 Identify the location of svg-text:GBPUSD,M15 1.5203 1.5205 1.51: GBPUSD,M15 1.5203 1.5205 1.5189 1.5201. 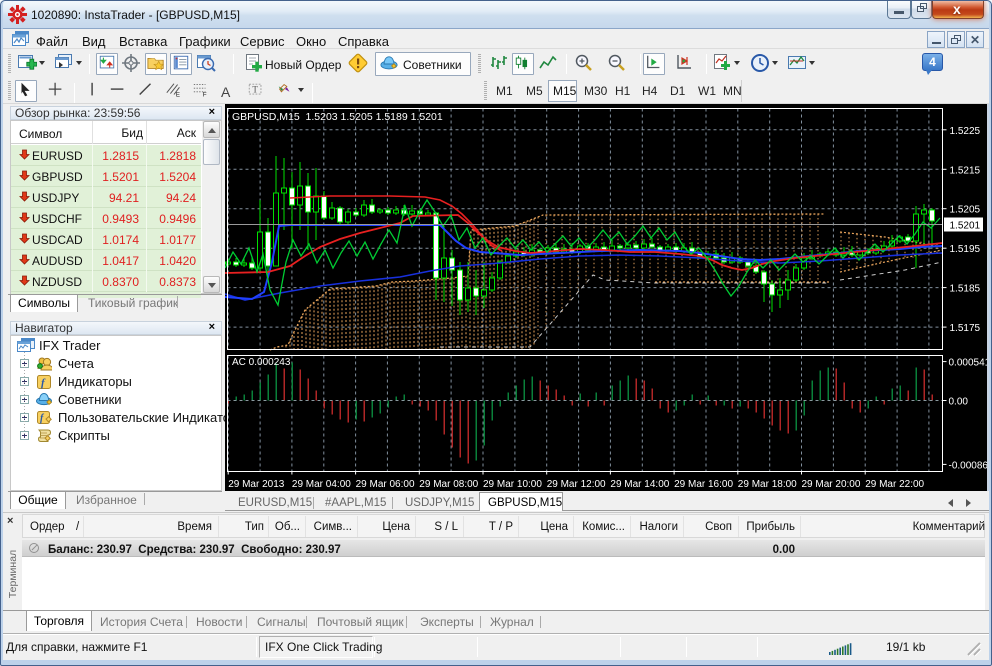
(337, 117).